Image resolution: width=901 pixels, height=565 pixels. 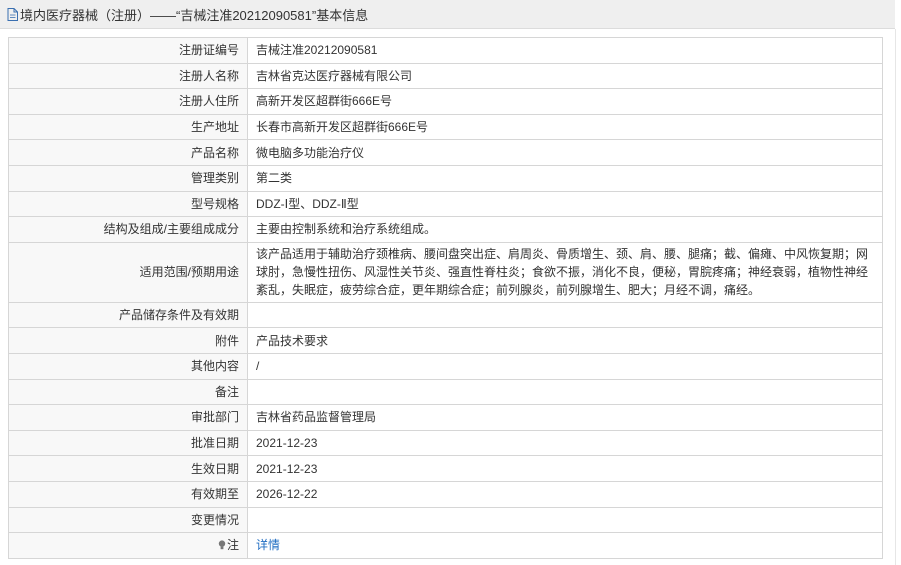 What do you see at coordinates (565, 417) in the screenshot?
I see `row-value: 吉林省药品监督管理局` at bounding box center [565, 417].